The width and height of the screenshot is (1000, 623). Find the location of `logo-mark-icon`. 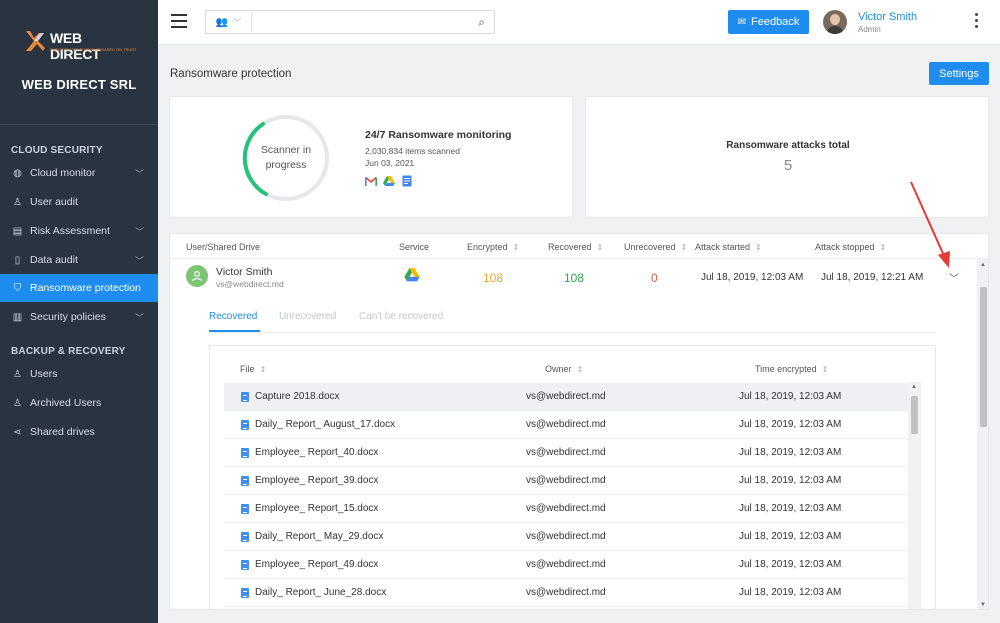

logo-mark-icon is located at coordinates (35, 41).